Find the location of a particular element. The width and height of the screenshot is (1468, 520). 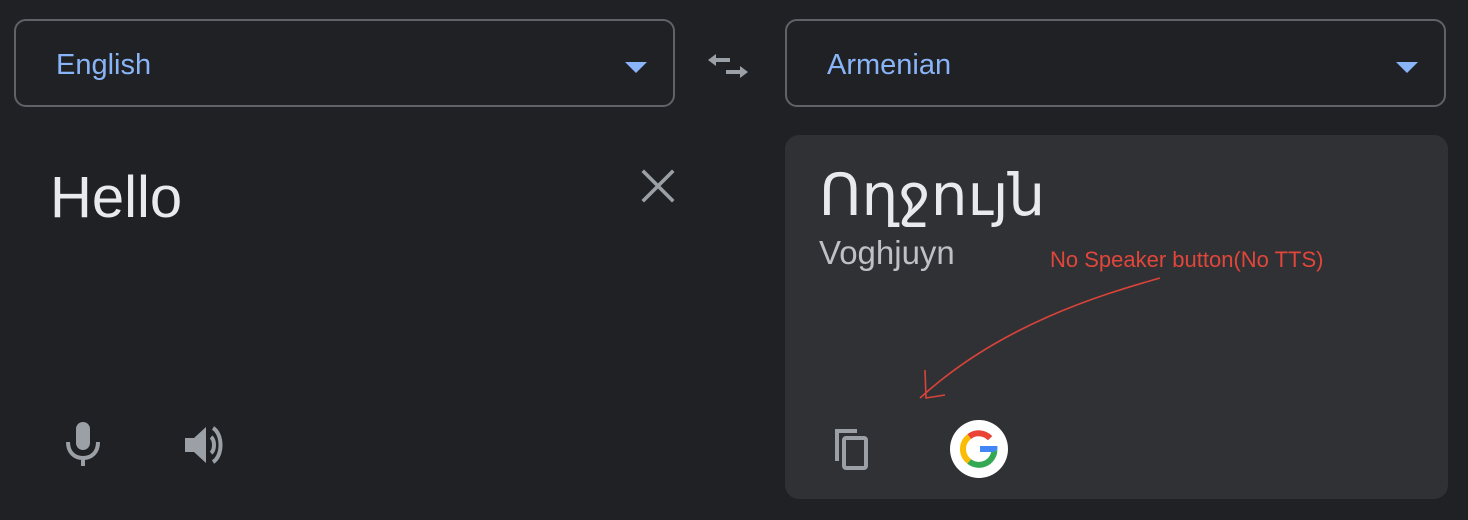

annotation-note: No Speaker button(No TTS) is located at coordinates (1187, 259).